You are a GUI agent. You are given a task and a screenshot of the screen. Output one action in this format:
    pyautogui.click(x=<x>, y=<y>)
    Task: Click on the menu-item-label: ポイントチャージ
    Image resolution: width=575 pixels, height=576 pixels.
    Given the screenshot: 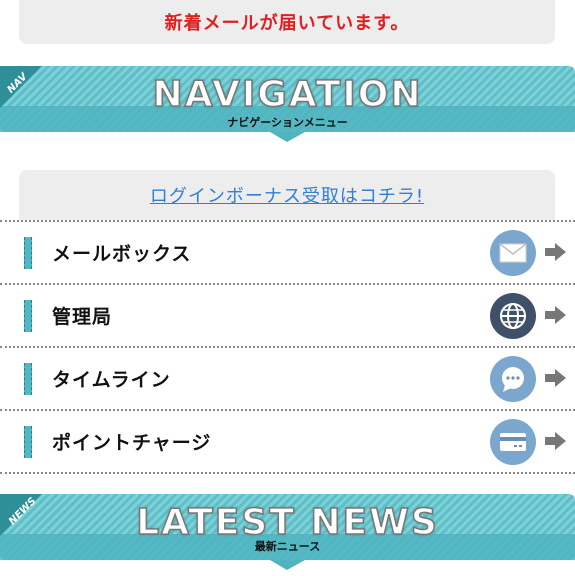 What is the action you would take?
    pyautogui.click(x=132, y=443)
    